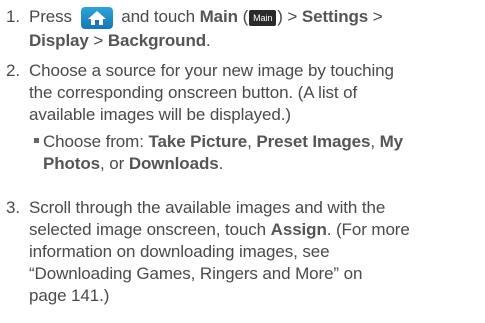 The height and width of the screenshot is (323, 485). I want to click on option-downloads: Downloads, so click(173, 163).